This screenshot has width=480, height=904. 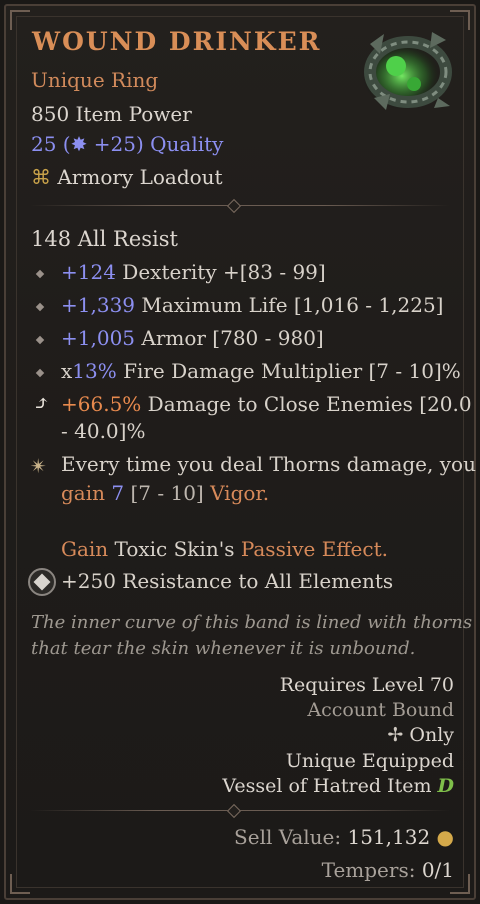 I want to click on affix-dexterity: +124 Dexterity +[83 - 99], so click(x=193, y=272).